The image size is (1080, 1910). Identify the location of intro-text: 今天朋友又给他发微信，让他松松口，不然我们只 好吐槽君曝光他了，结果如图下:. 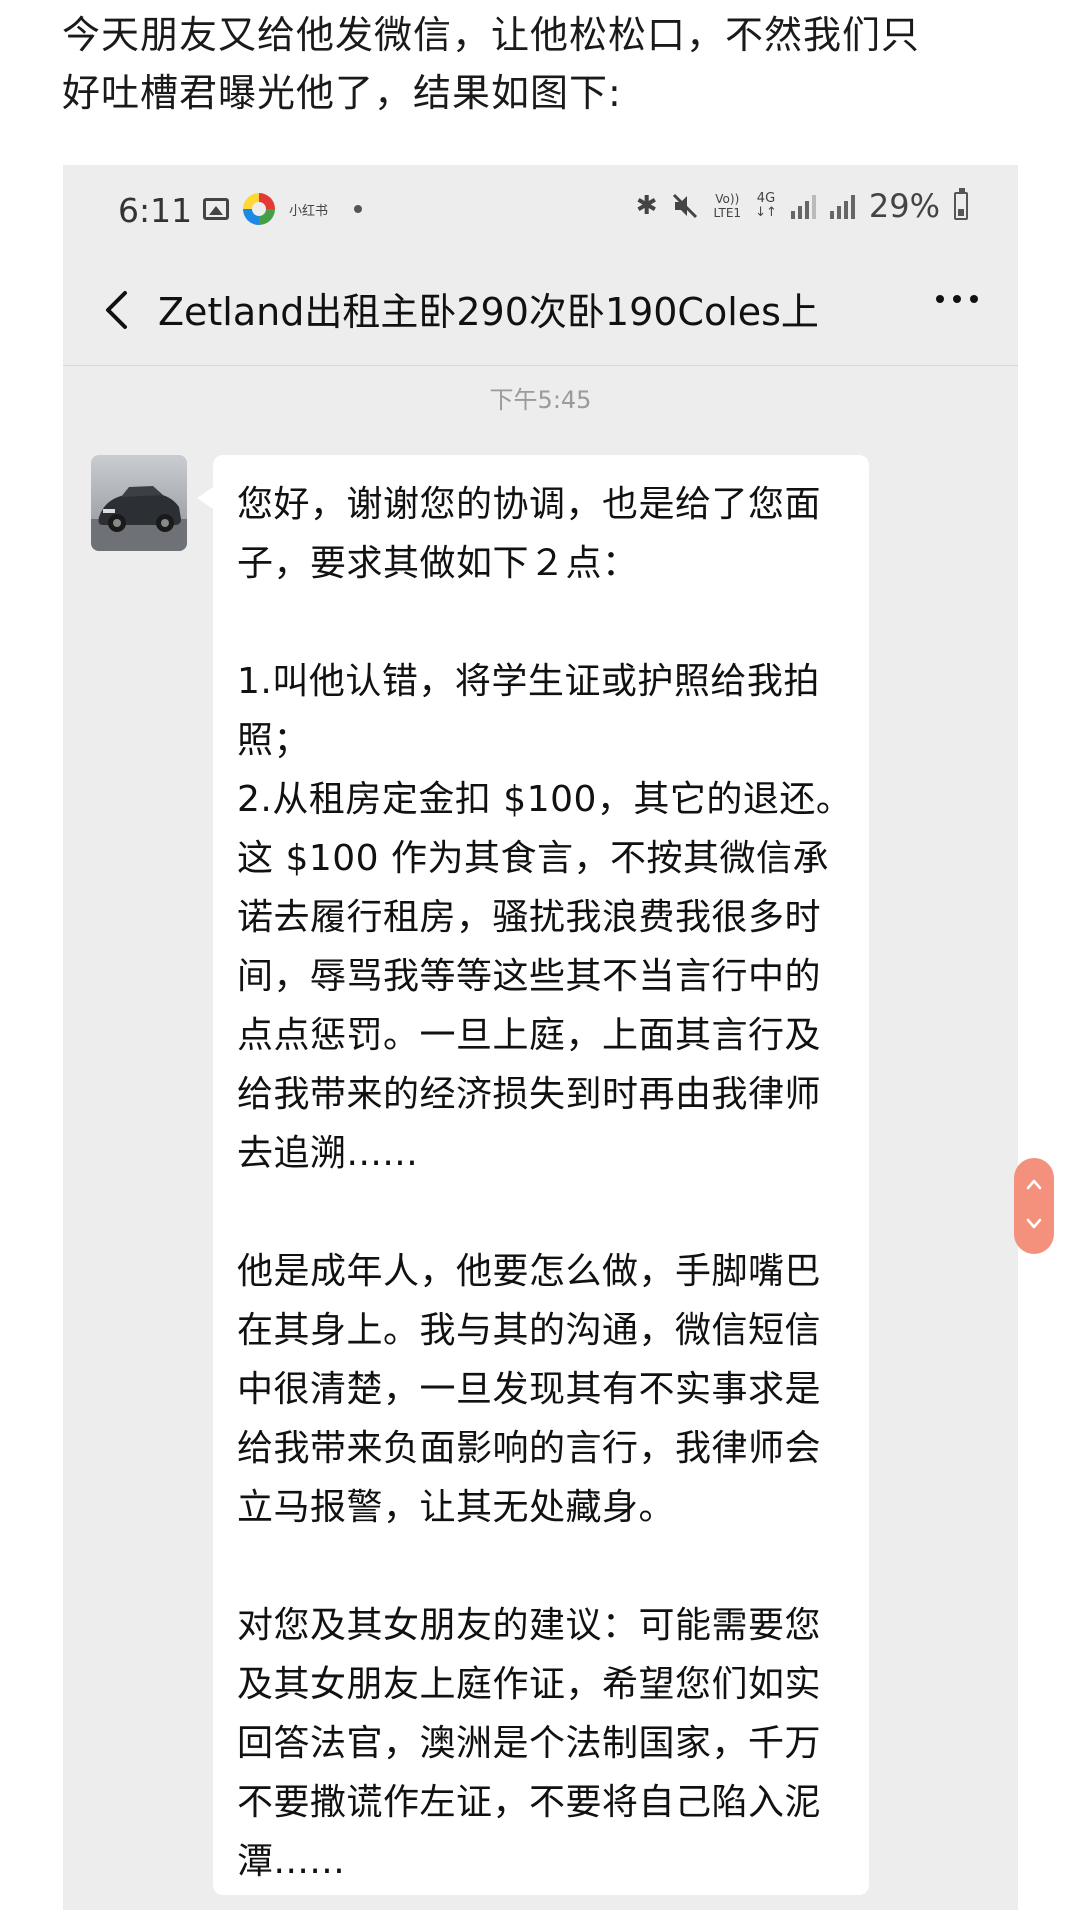
(542, 64).